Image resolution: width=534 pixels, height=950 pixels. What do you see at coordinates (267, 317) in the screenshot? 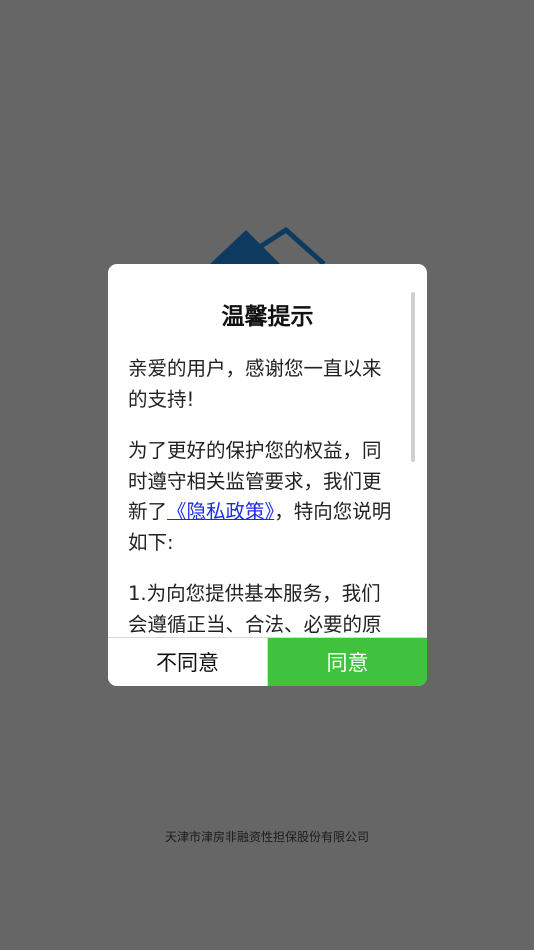
I see `dialog-title: 温馨提示` at bounding box center [267, 317].